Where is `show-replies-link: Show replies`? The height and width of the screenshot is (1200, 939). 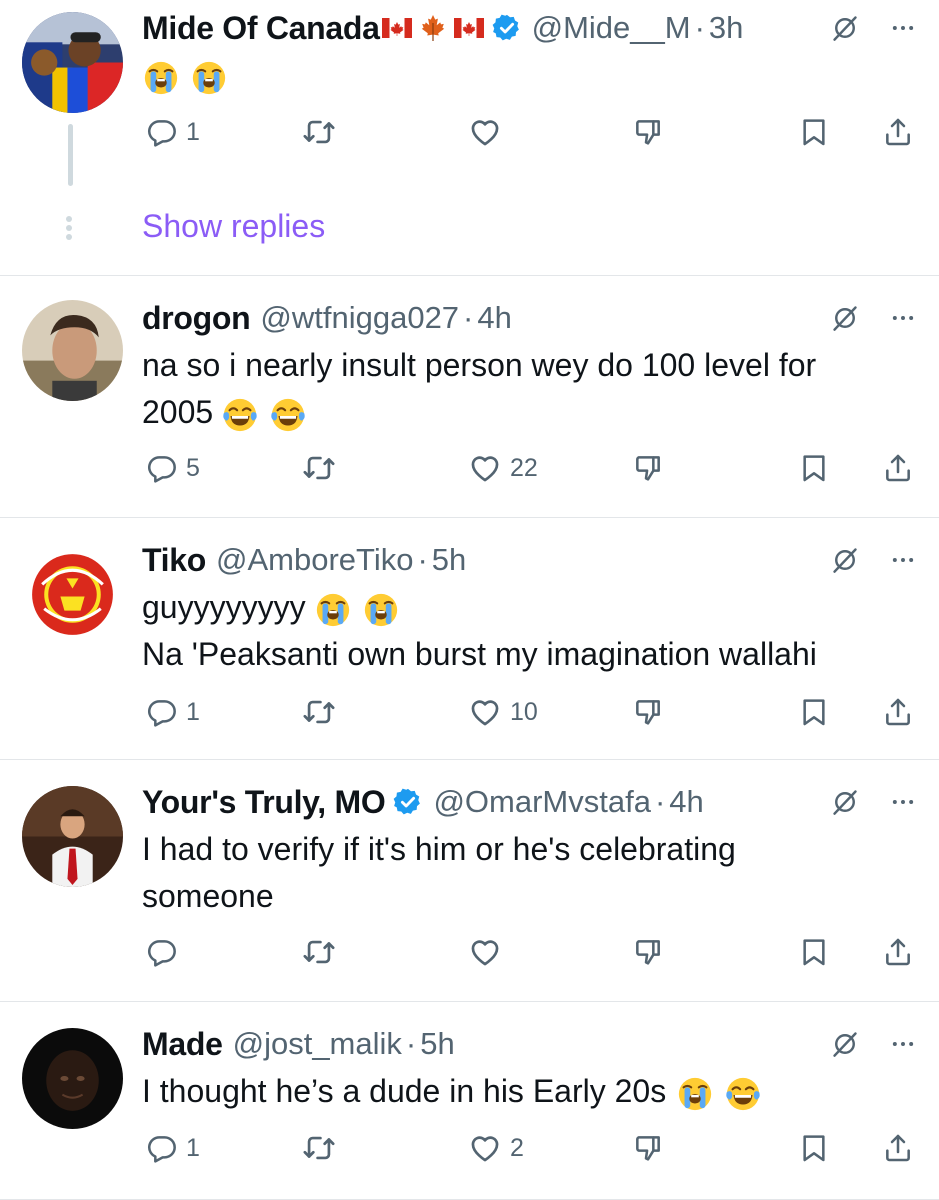
show-replies-link: Show replies is located at coordinates (233, 226).